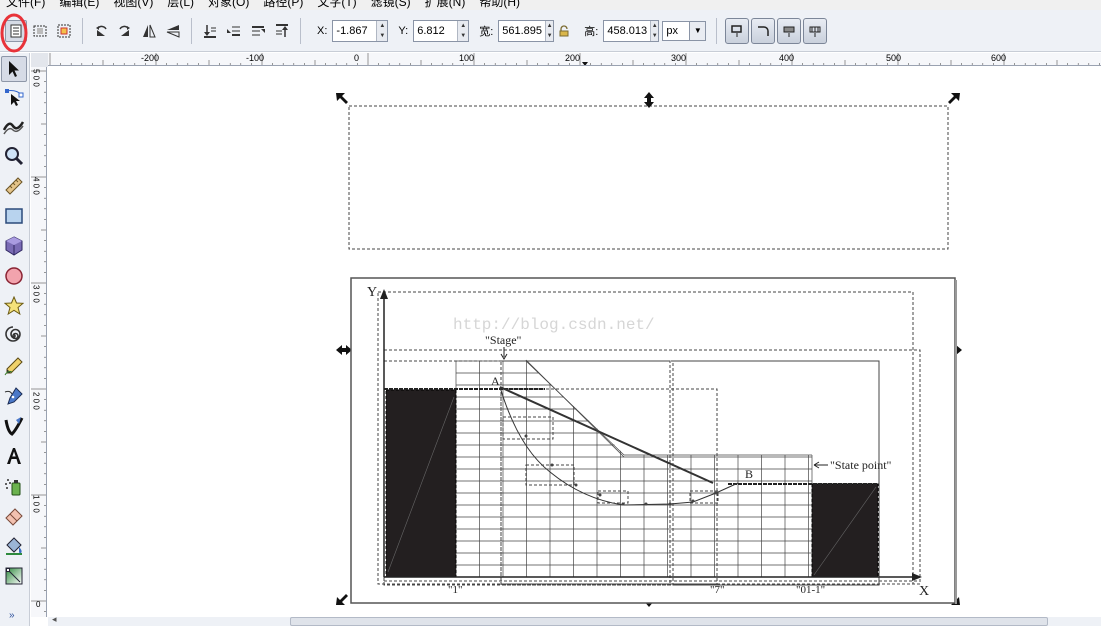  What do you see at coordinates (12, 615) in the screenshot?
I see `toolbox-overflow-icon: »` at bounding box center [12, 615].